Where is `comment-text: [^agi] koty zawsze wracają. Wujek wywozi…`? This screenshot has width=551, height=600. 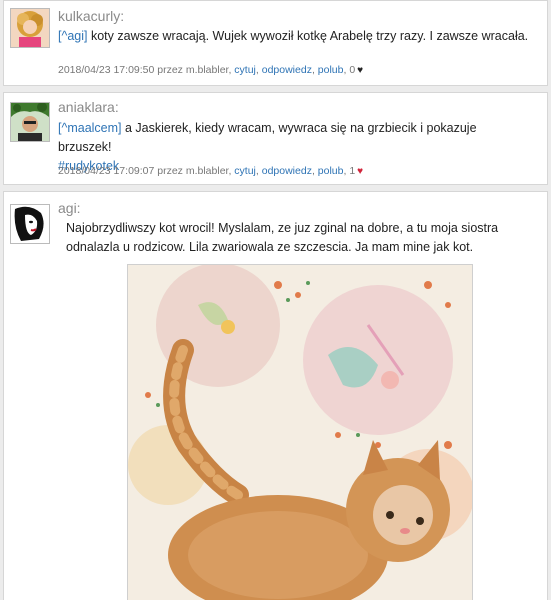 comment-text: [^agi] koty zawsze wracają. Wujek wywozi… is located at coordinates (293, 36).